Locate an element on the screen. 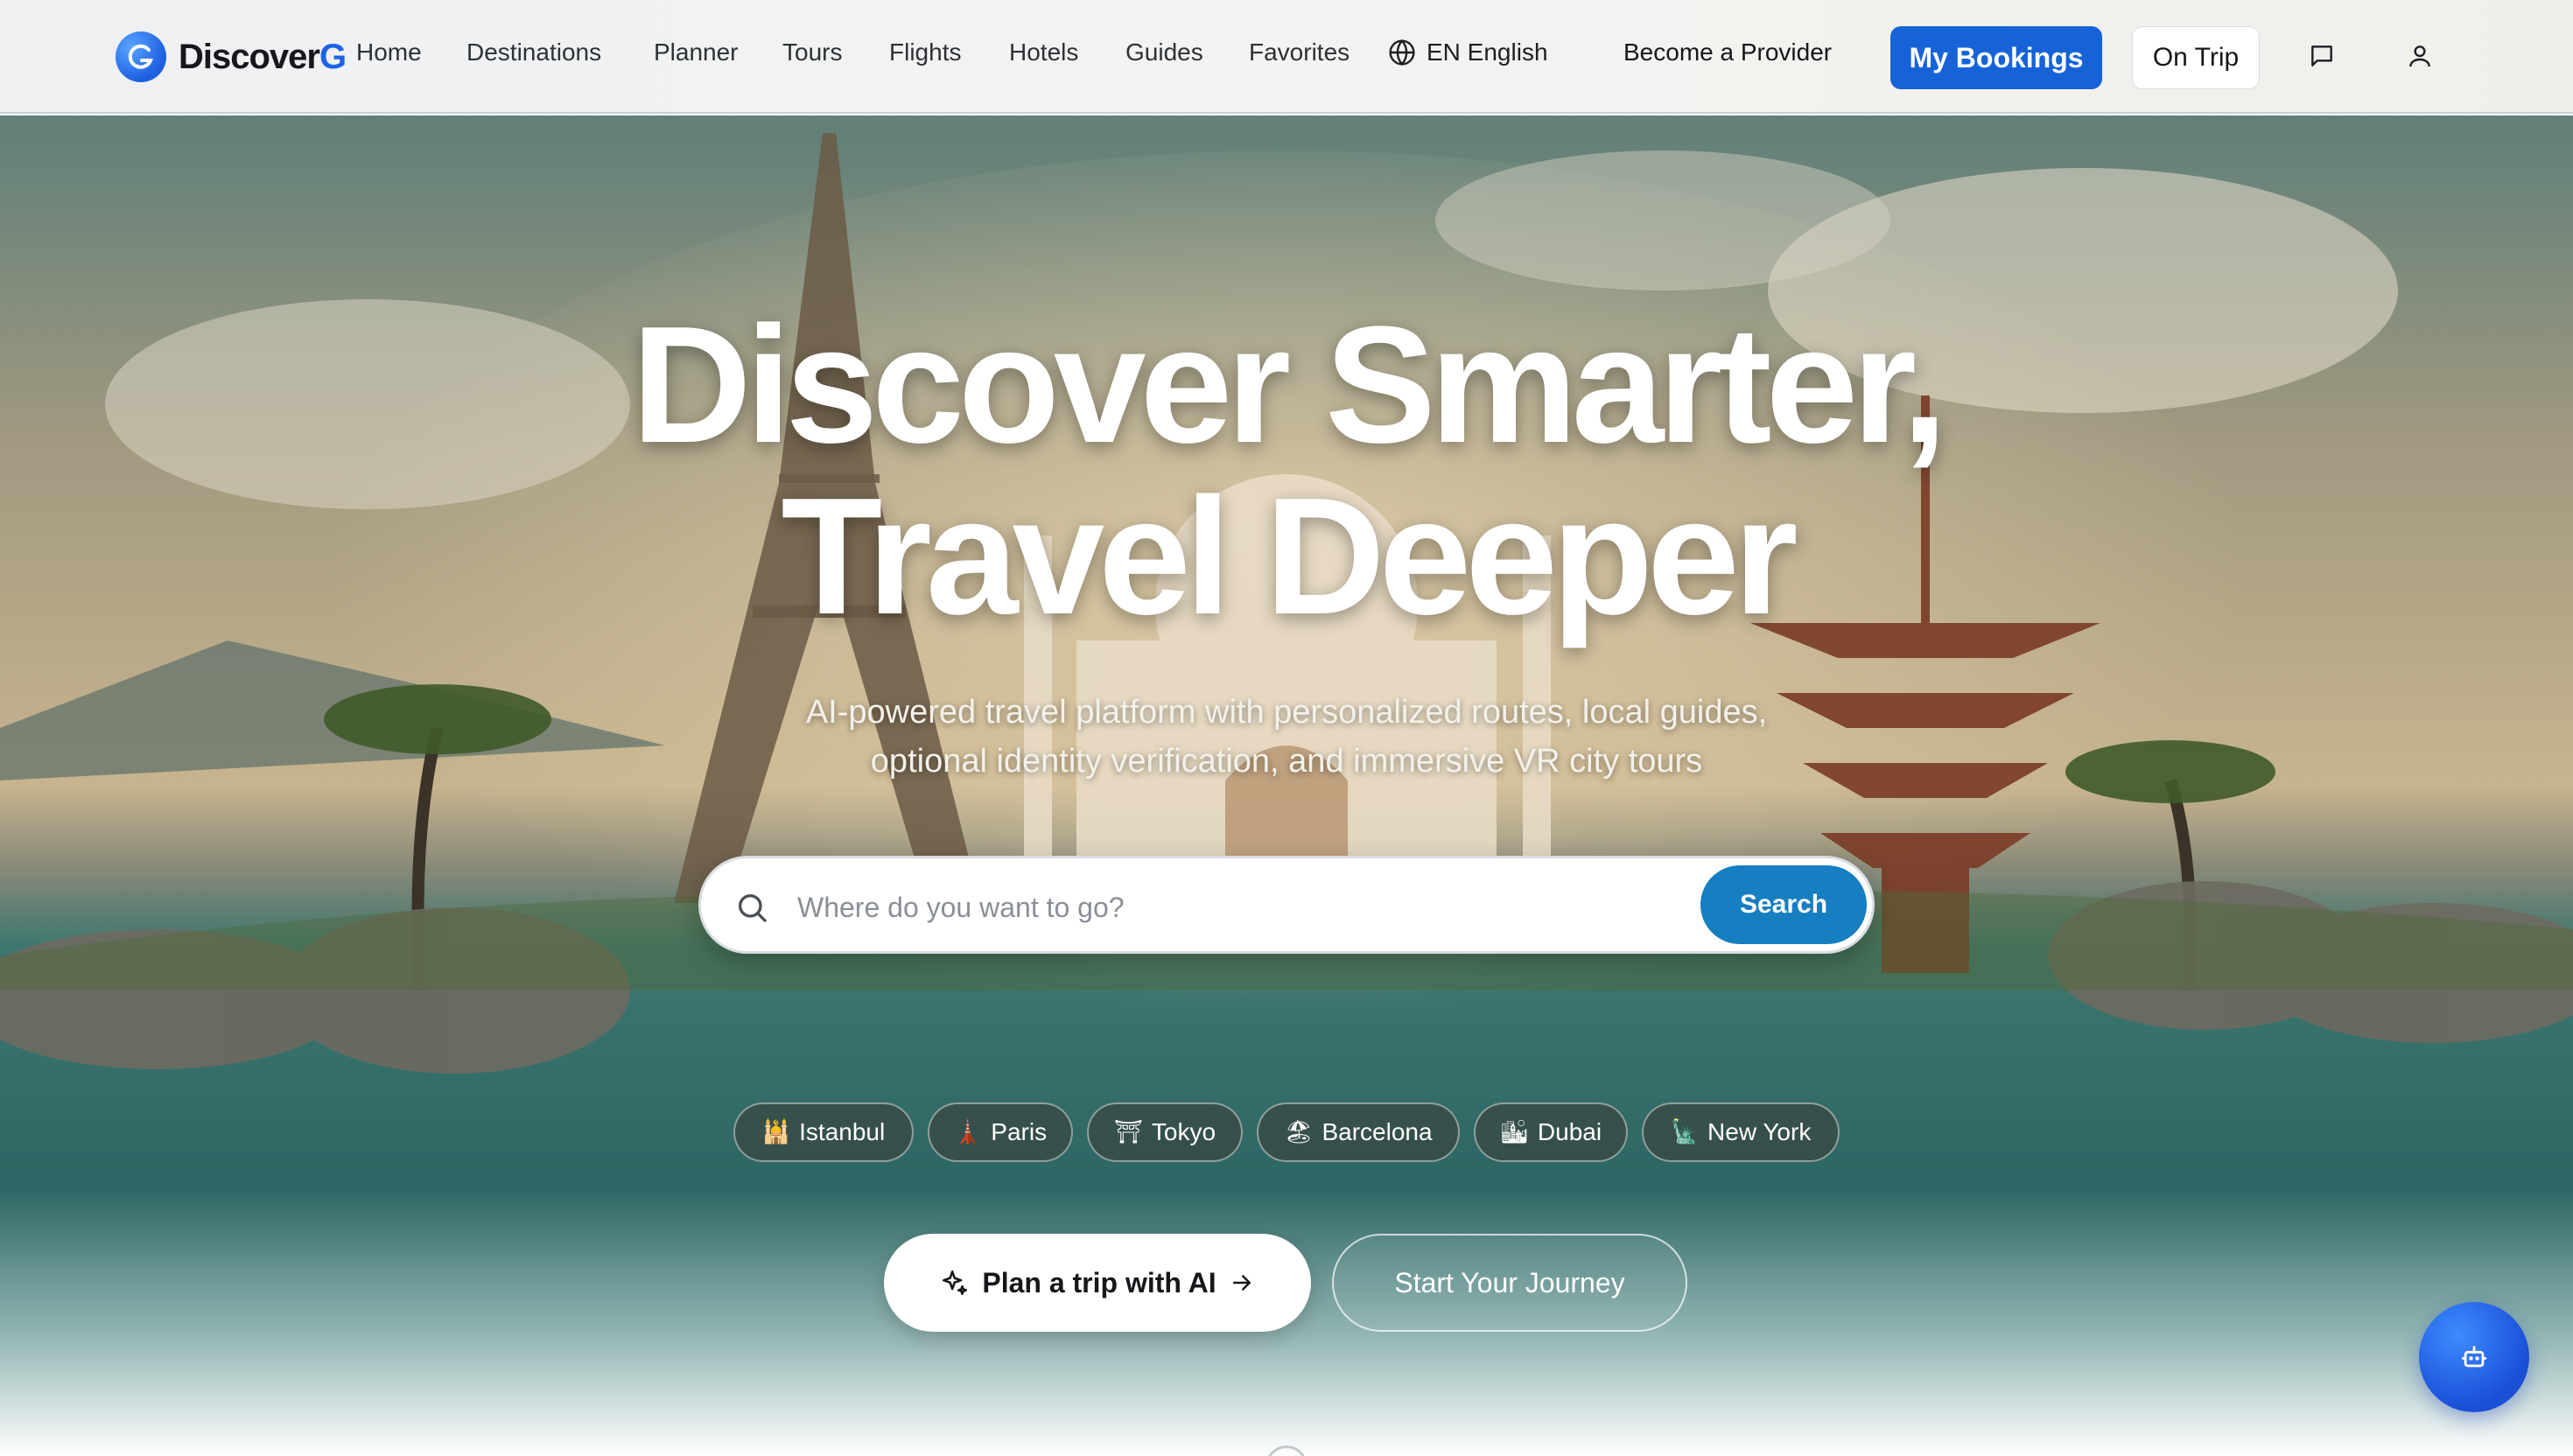  quick-destination-new-york: 🗽 New York is located at coordinates (1741, 1132).